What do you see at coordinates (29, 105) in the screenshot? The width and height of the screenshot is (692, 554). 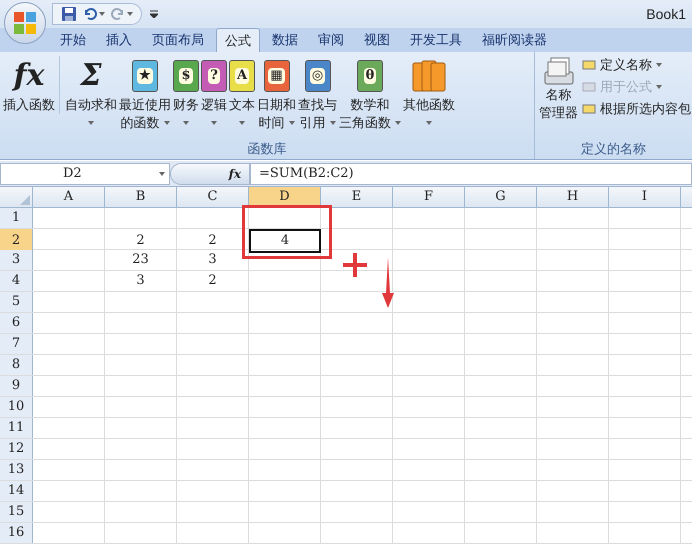 I see `button-label: 插入函数` at bounding box center [29, 105].